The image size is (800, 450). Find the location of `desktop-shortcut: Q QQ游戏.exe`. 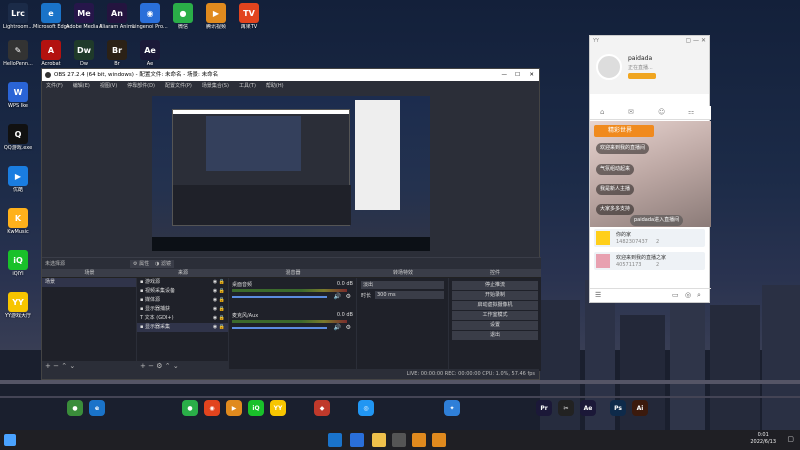

desktop-shortcut: Q QQ游戏.exe is located at coordinates (18, 137).